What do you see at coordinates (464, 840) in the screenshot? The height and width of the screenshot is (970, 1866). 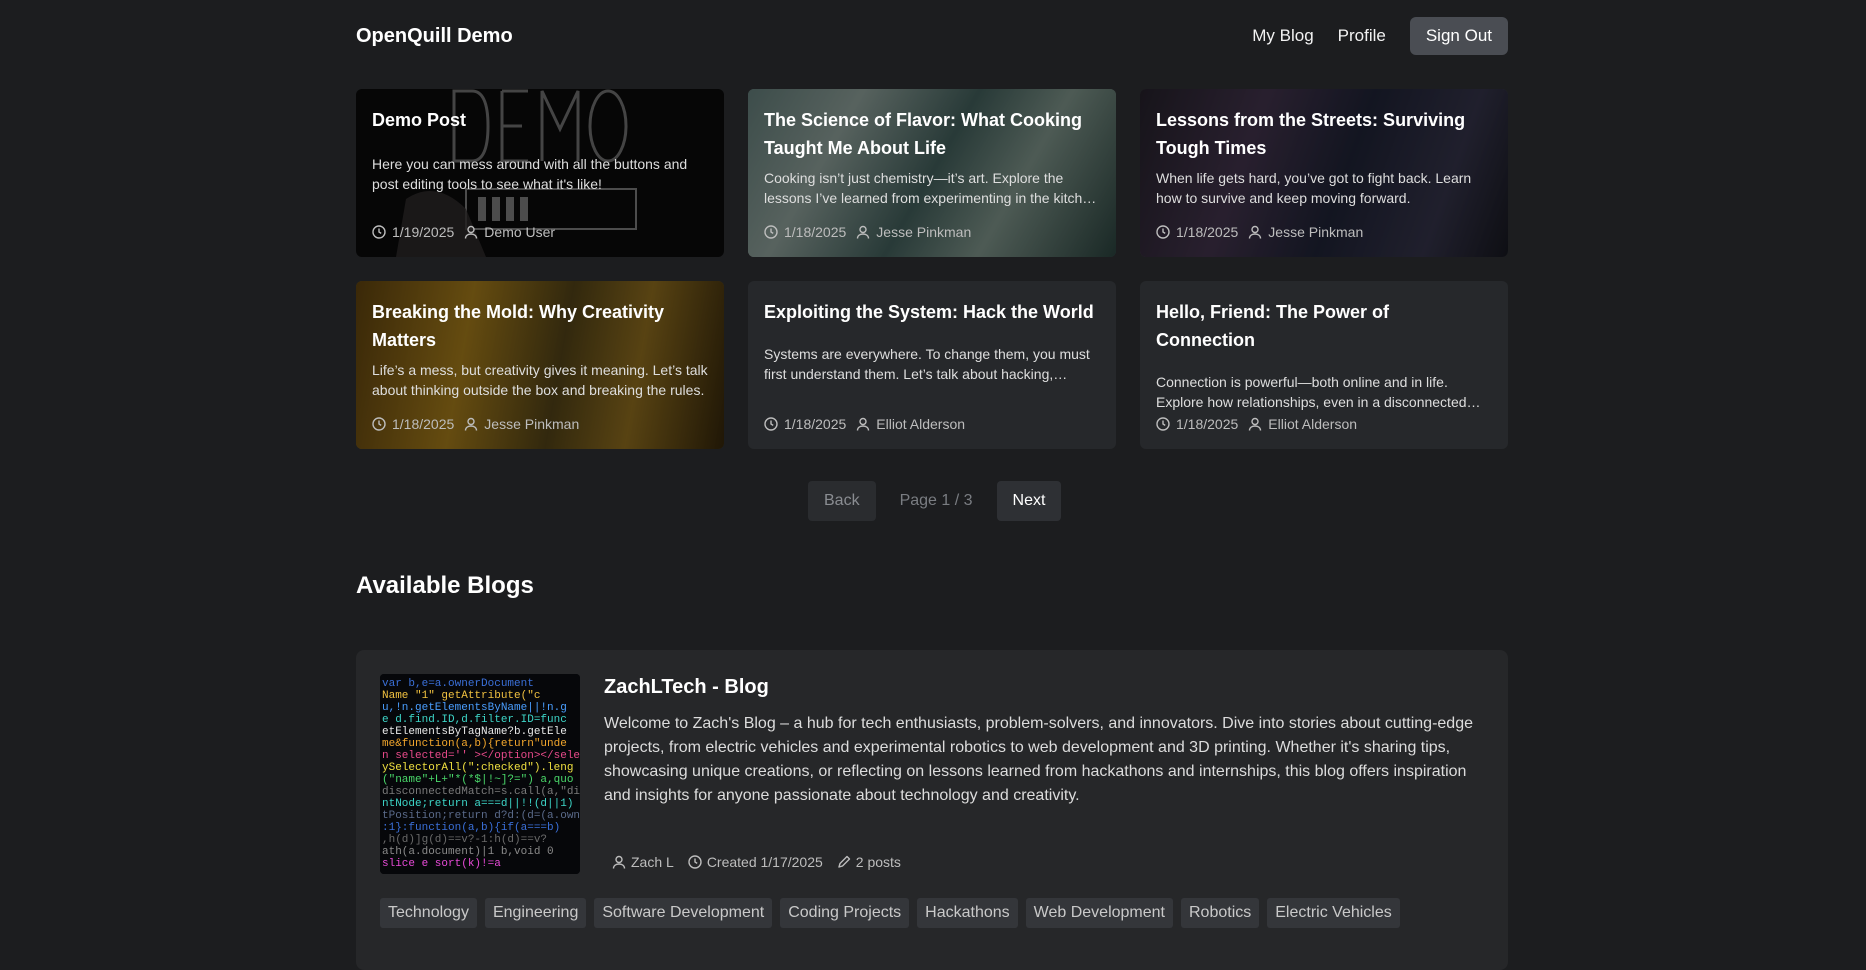 I see `svg-text: ,h(d)]g(d)==v?-1:h(d)==v?` at bounding box center [464, 840].